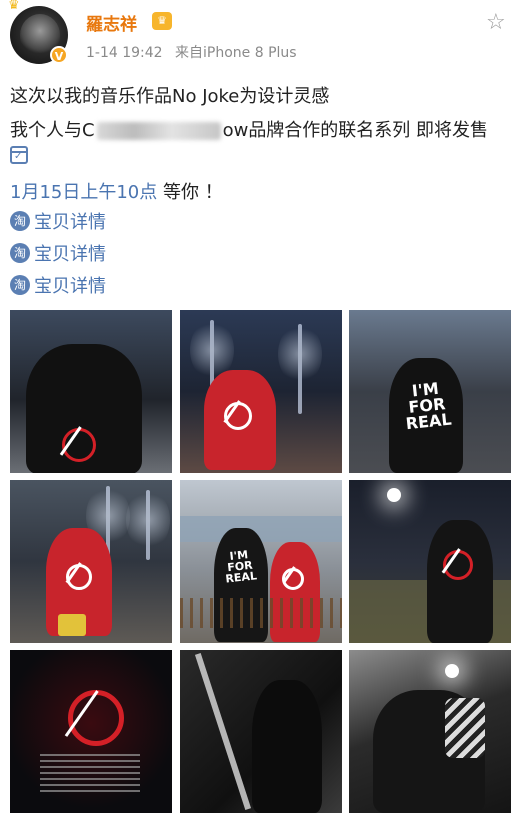  I want to click on event-date-link: 1月15日上午10点, so click(83, 192).